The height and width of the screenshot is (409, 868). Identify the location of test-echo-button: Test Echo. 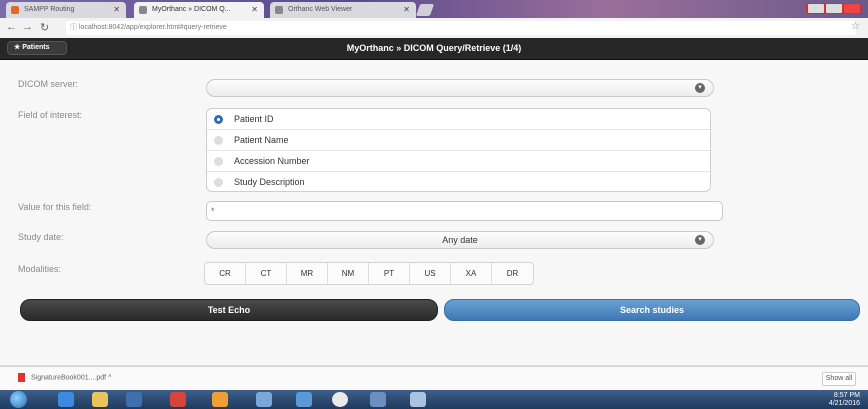
(229, 310).